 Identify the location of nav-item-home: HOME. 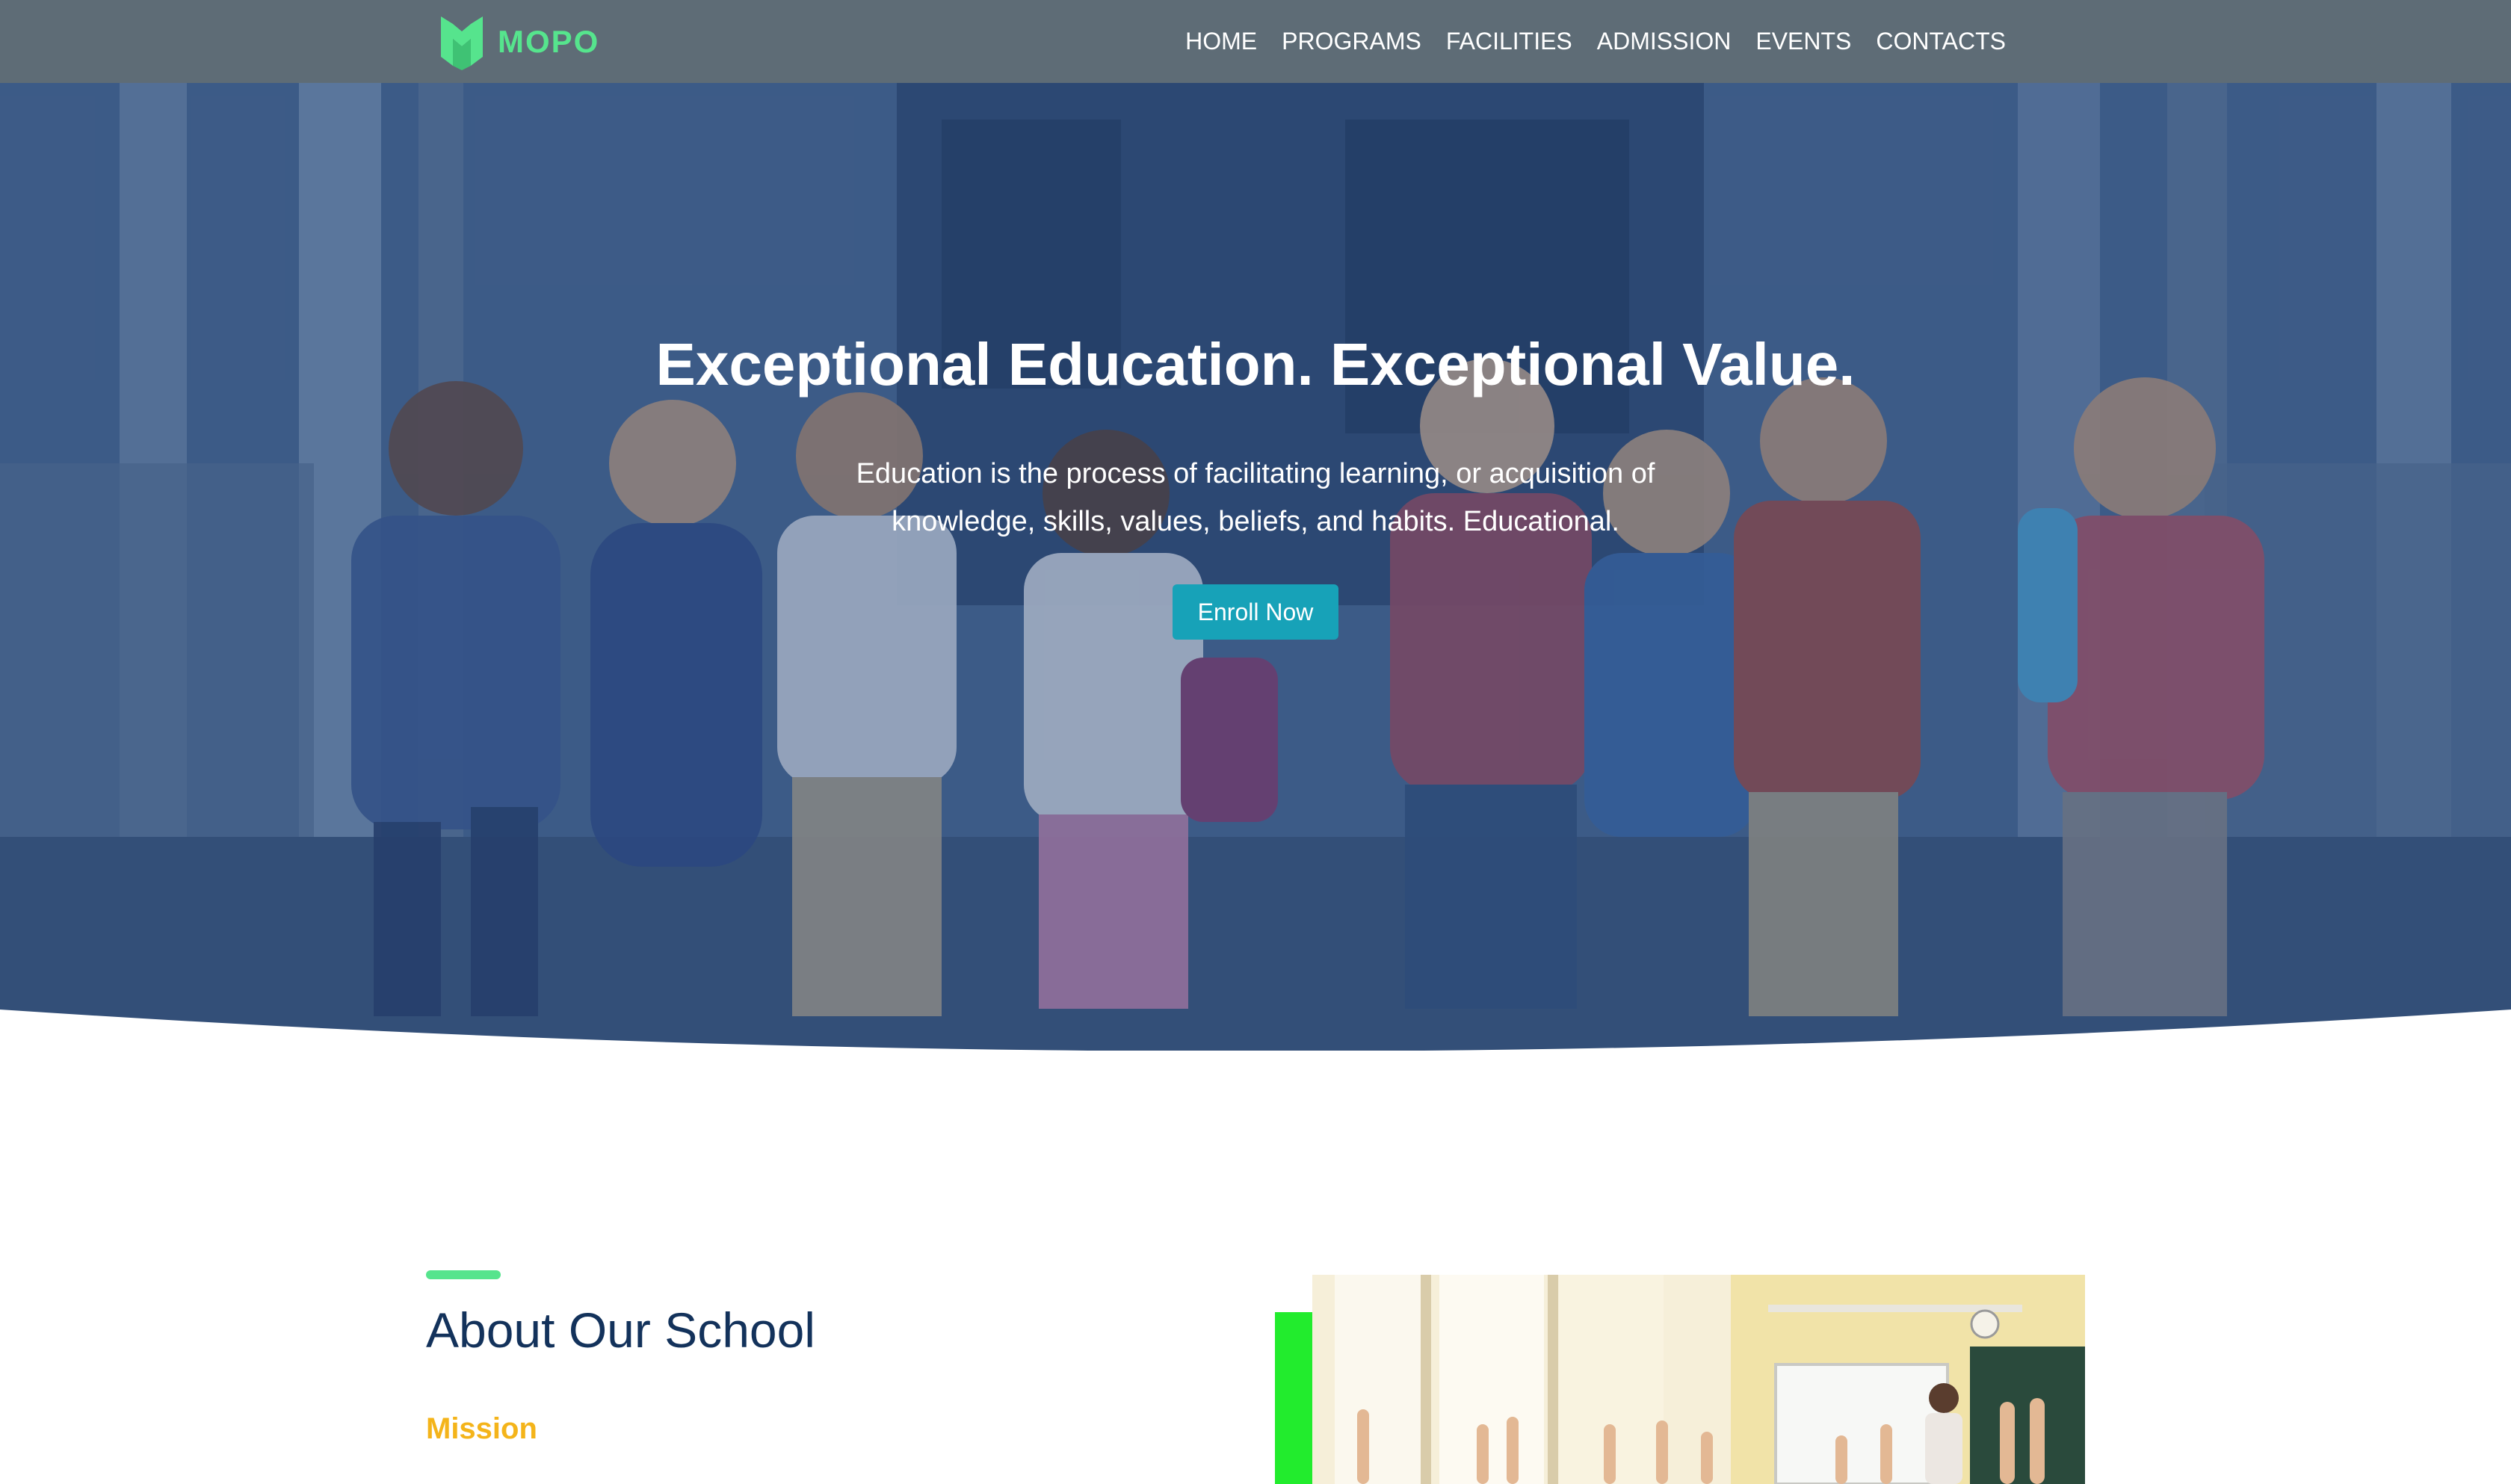
(1221, 41).